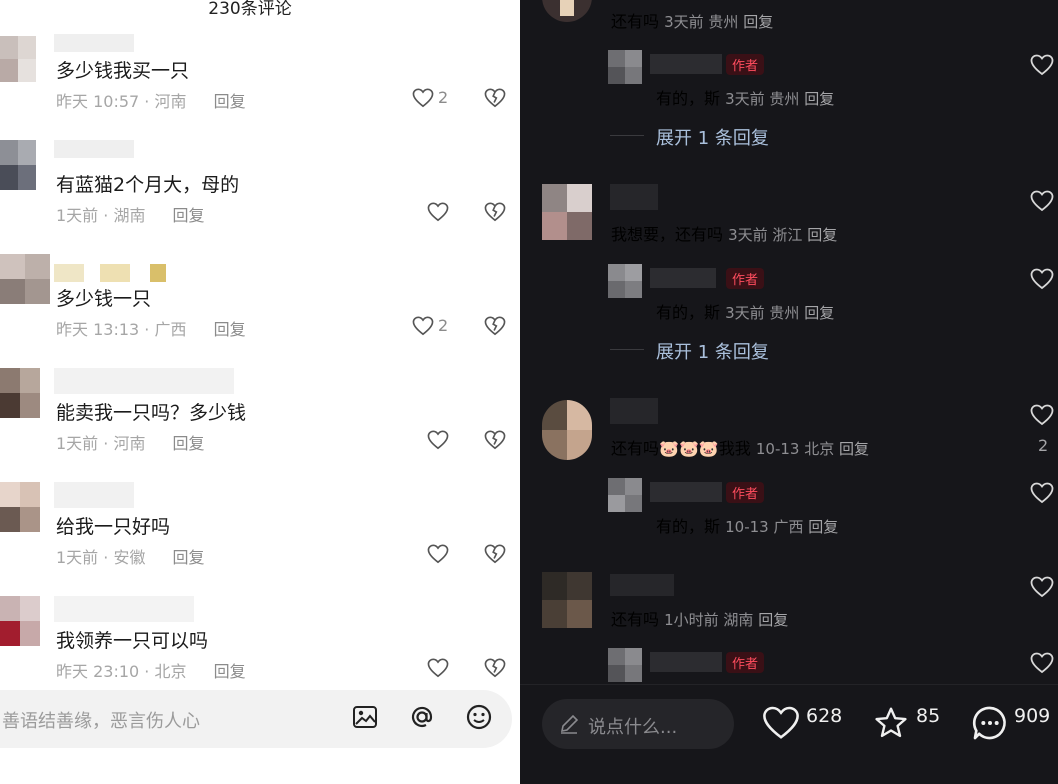 This screenshot has height=784, width=1058. I want to click on reply-text-line: 有的，斯 3天前 贵州 回复, so click(857, 311).